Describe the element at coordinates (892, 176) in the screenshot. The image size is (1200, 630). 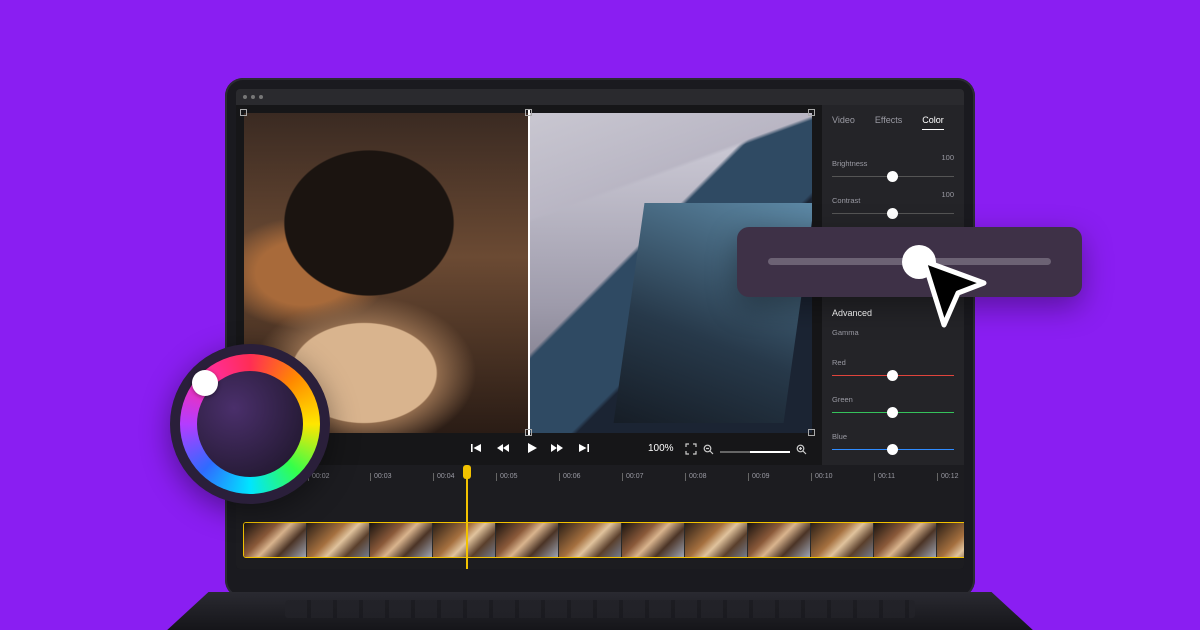
I see `brightness-knob` at that location.